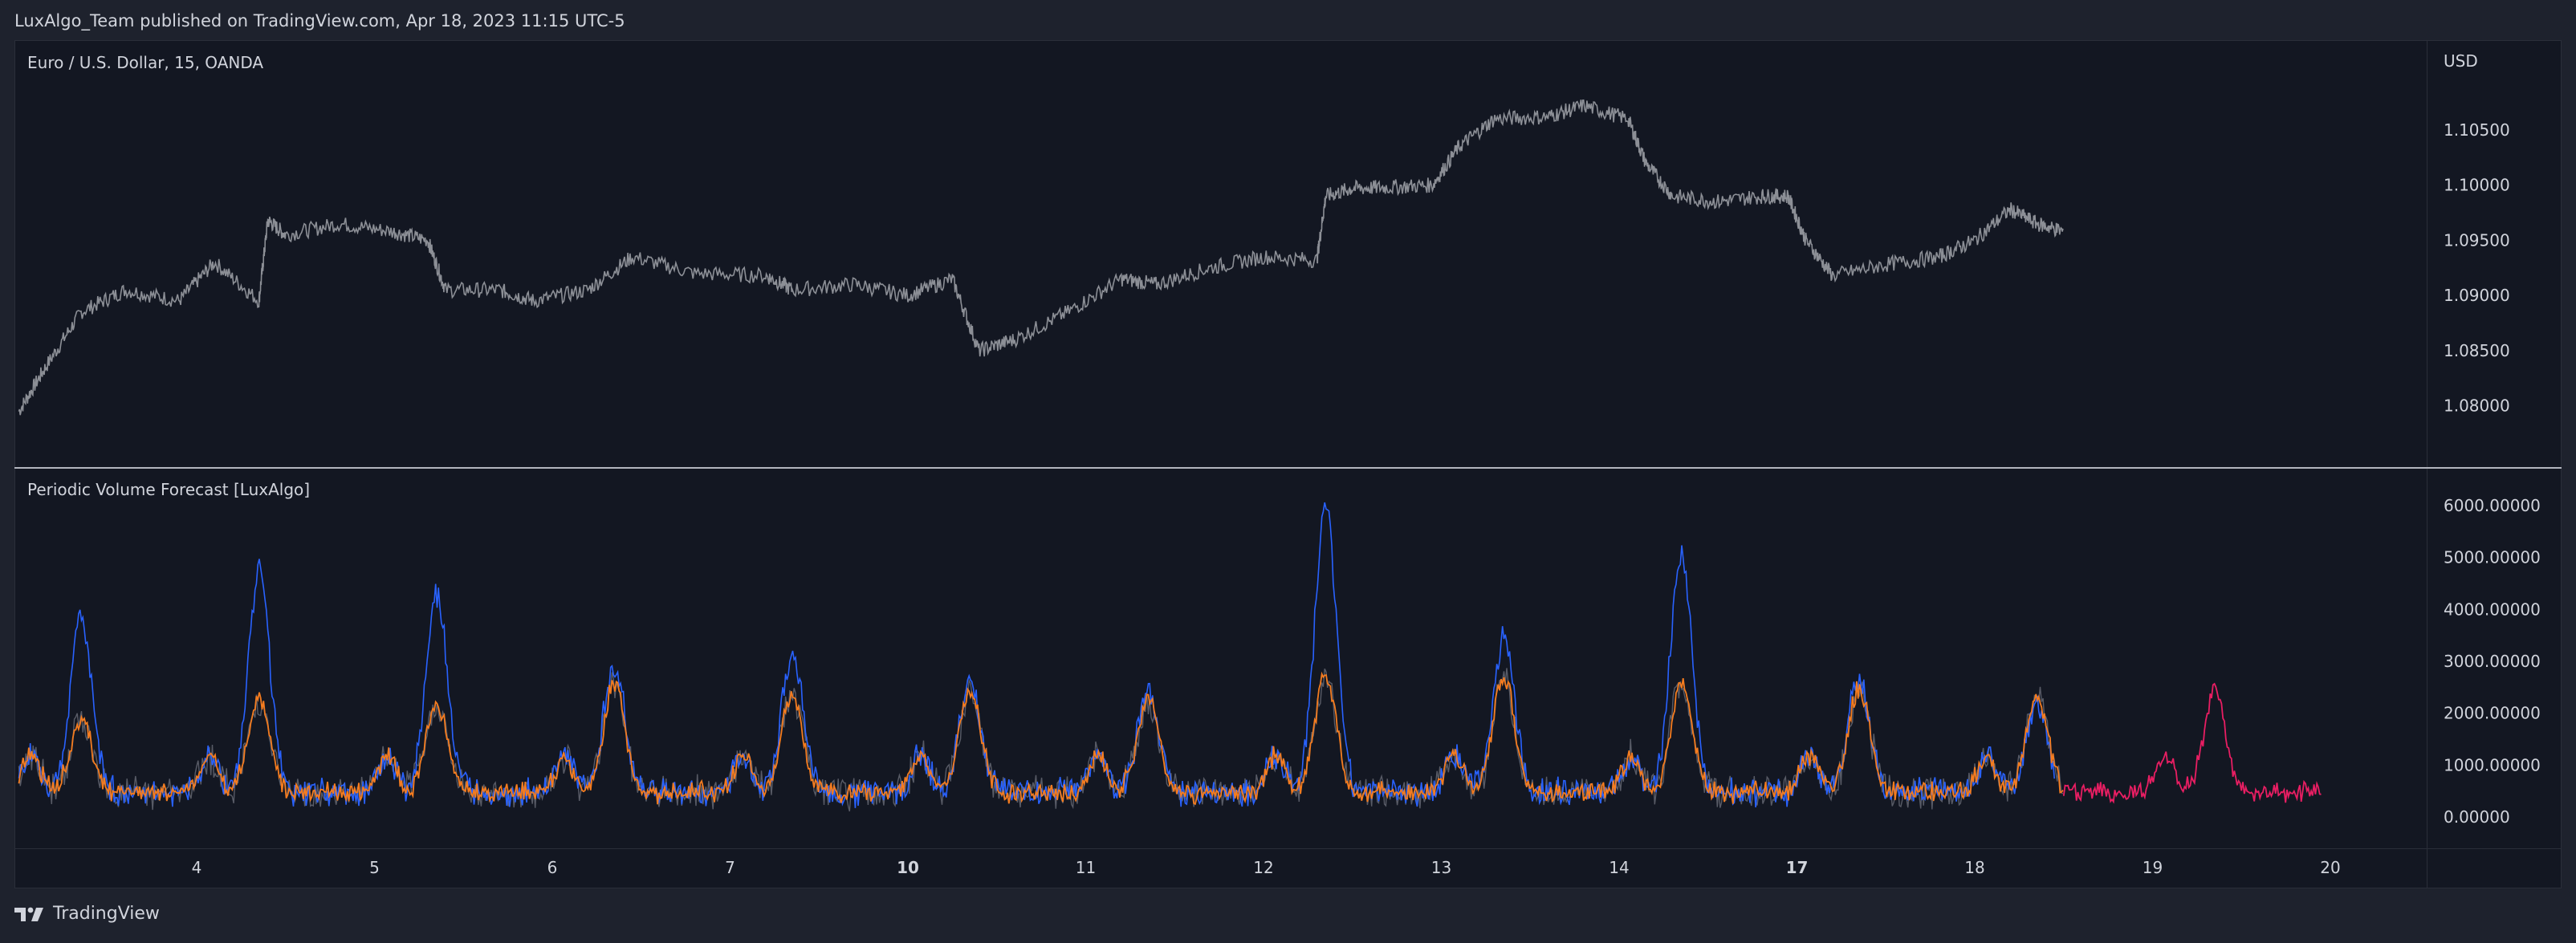 The height and width of the screenshot is (943, 2576). Describe the element at coordinates (2477, 185) in the screenshot. I see `price-tick-label-1: 1.10000` at that location.